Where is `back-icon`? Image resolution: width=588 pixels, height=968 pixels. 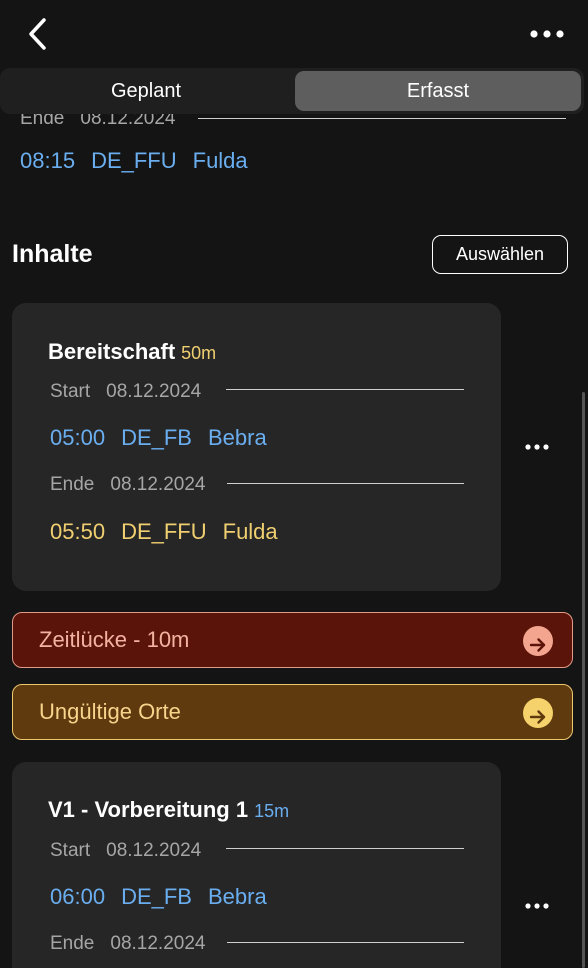 back-icon is located at coordinates (40, 34).